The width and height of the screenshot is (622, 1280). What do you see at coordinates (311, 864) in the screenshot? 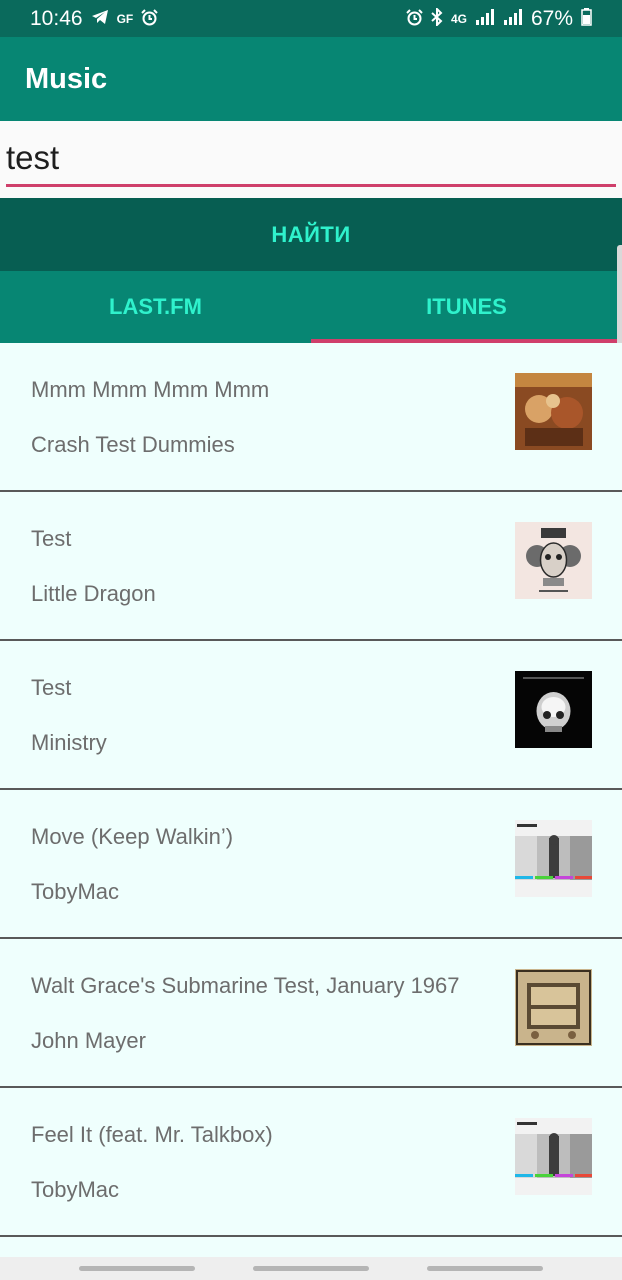
I see `list-item: Move (Keep Walkin’) TobyMac` at bounding box center [311, 864].